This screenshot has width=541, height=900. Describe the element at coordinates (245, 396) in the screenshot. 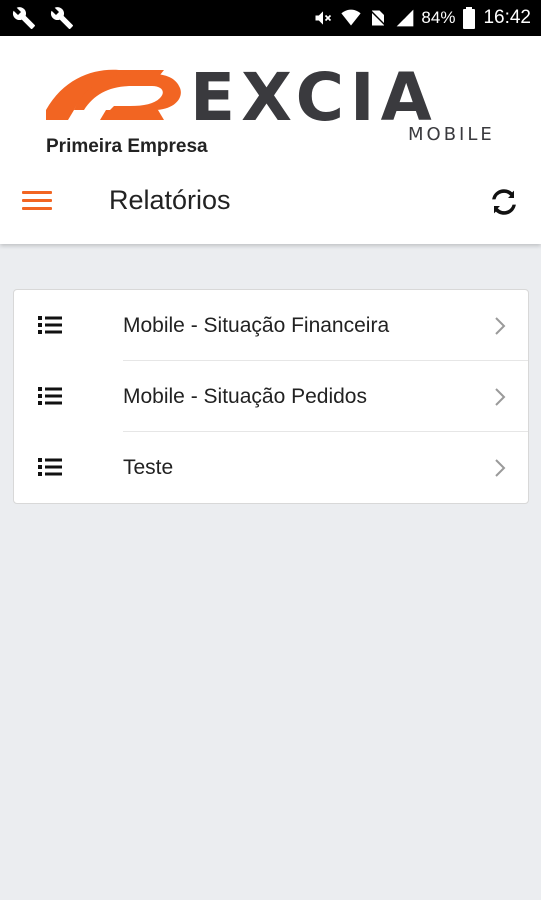

I see `list-item-label: Mobile - Situação Pedidos` at that location.